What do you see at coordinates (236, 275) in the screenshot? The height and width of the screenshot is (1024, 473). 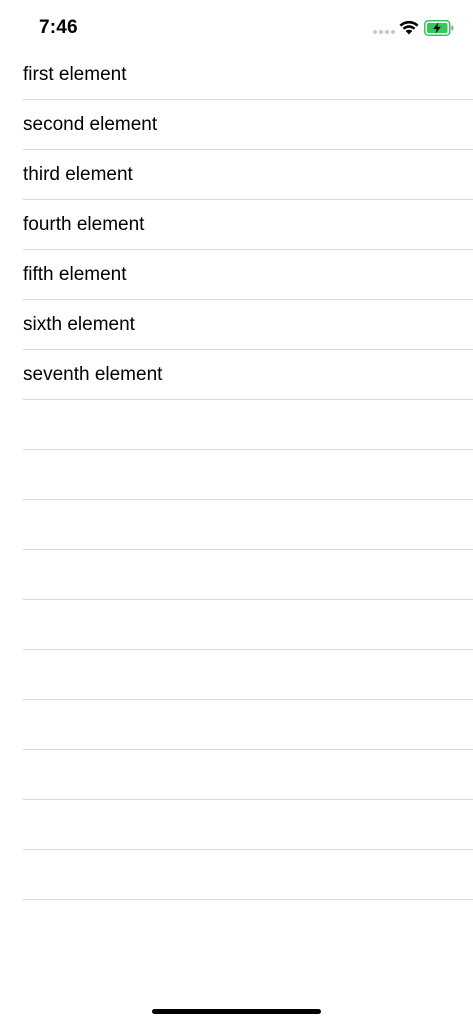 I see `list-item: fifth element` at bounding box center [236, 275].